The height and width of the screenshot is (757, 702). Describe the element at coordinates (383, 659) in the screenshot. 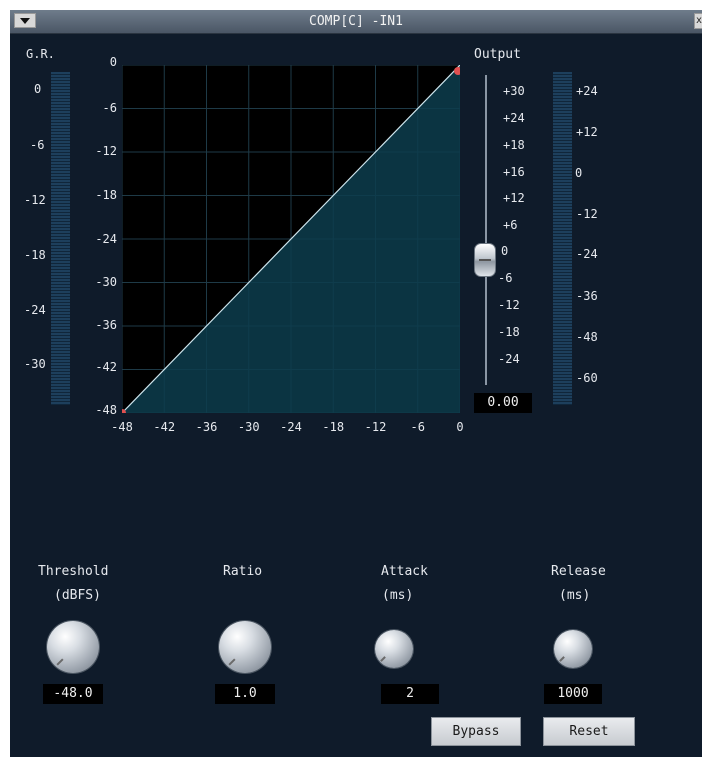

I see `attack-knob-pointer` at that location.